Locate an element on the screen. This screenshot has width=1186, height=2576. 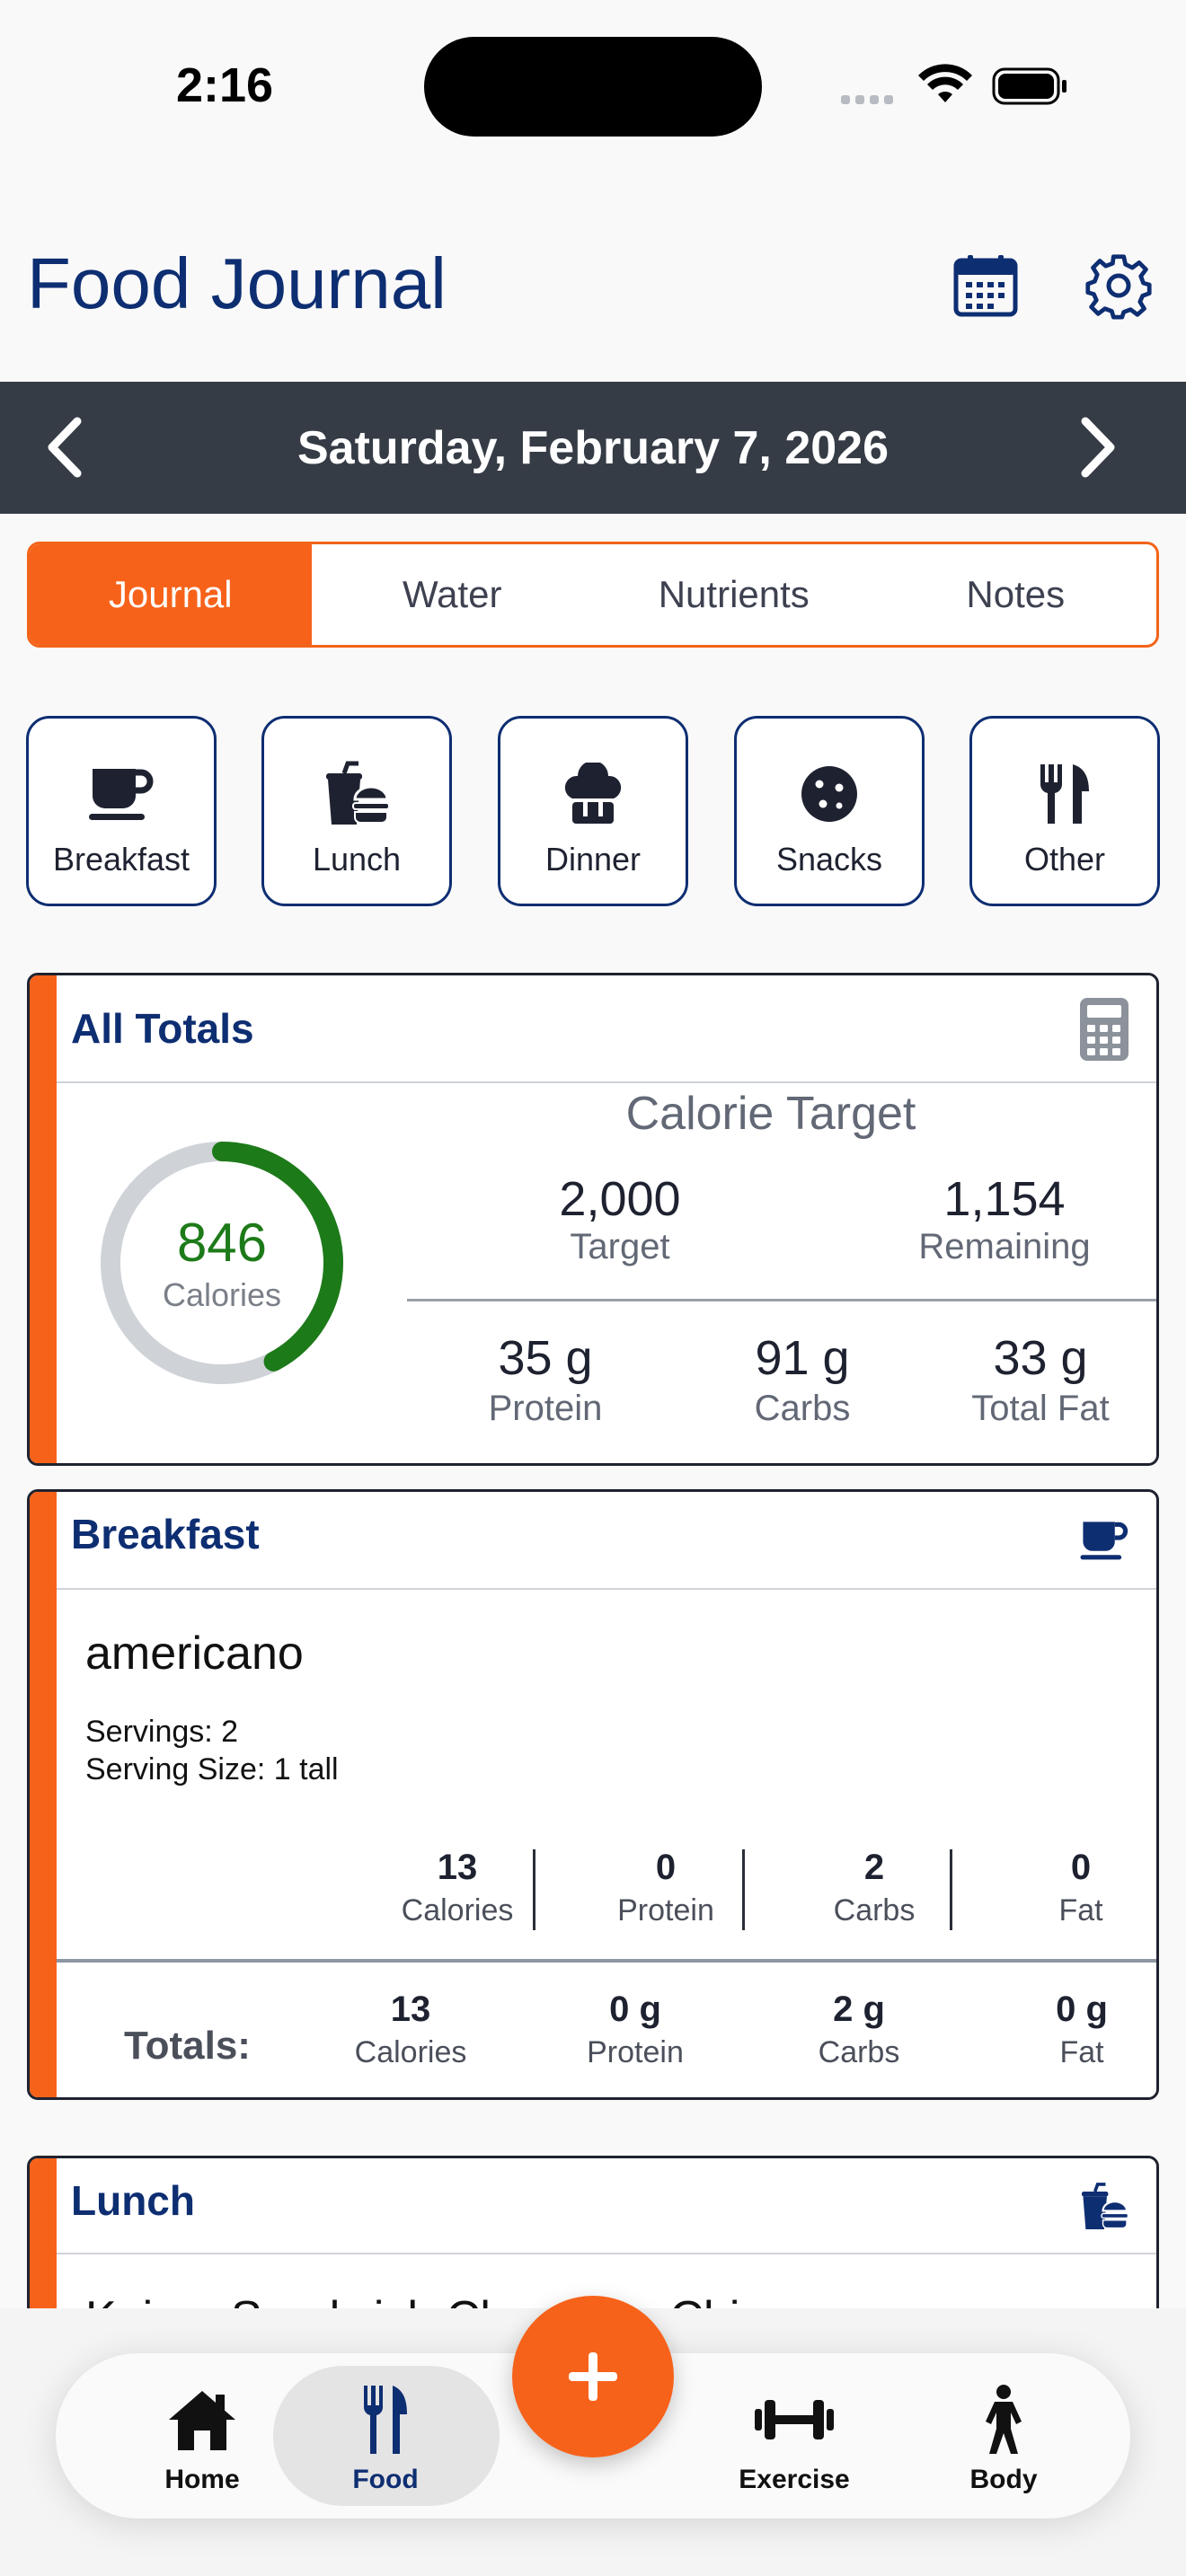
lunch-button: Lunch is located at coordinates (356, 811).